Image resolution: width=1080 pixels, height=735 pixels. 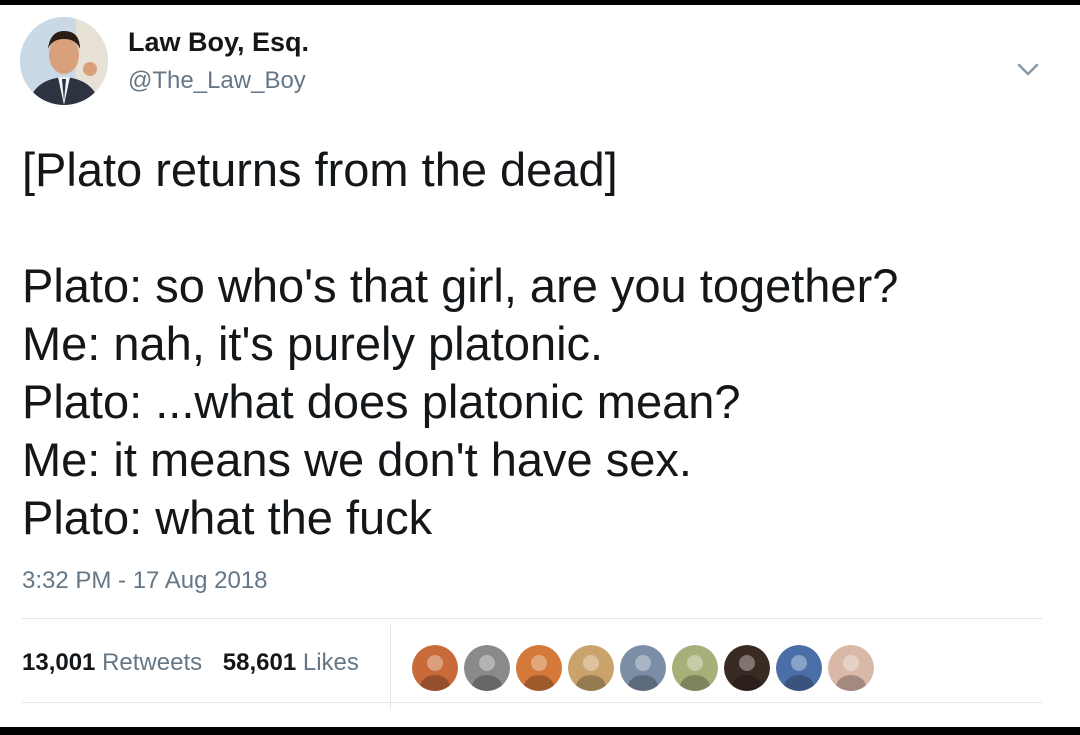 I want to click on chevron-down-icon, so click(x=1028, y=69).